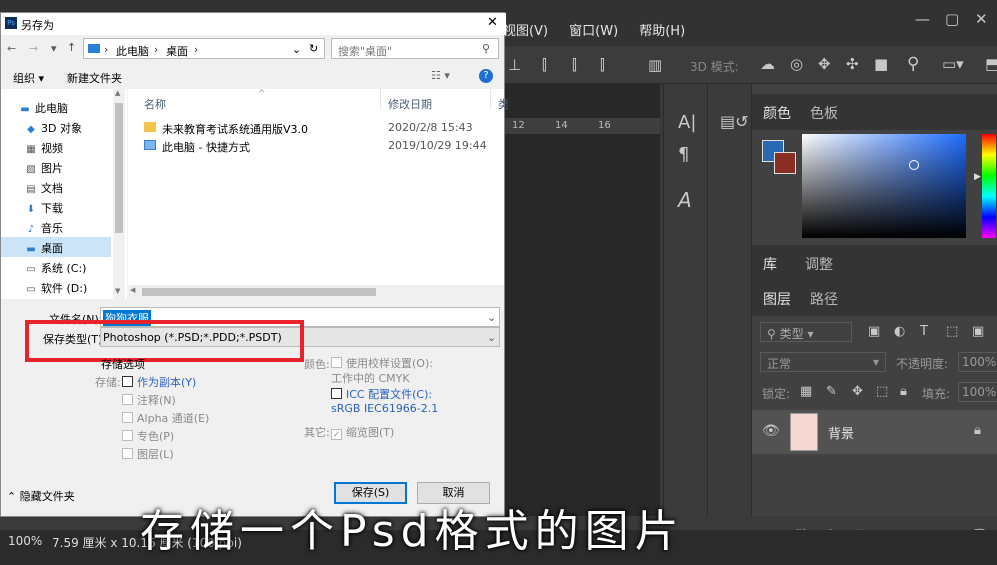 The image size is (997, 565). What do you see at coordinates (33, 48) in the screenshot?
I see `forward-icon: →` at bounding box center [33, 48].